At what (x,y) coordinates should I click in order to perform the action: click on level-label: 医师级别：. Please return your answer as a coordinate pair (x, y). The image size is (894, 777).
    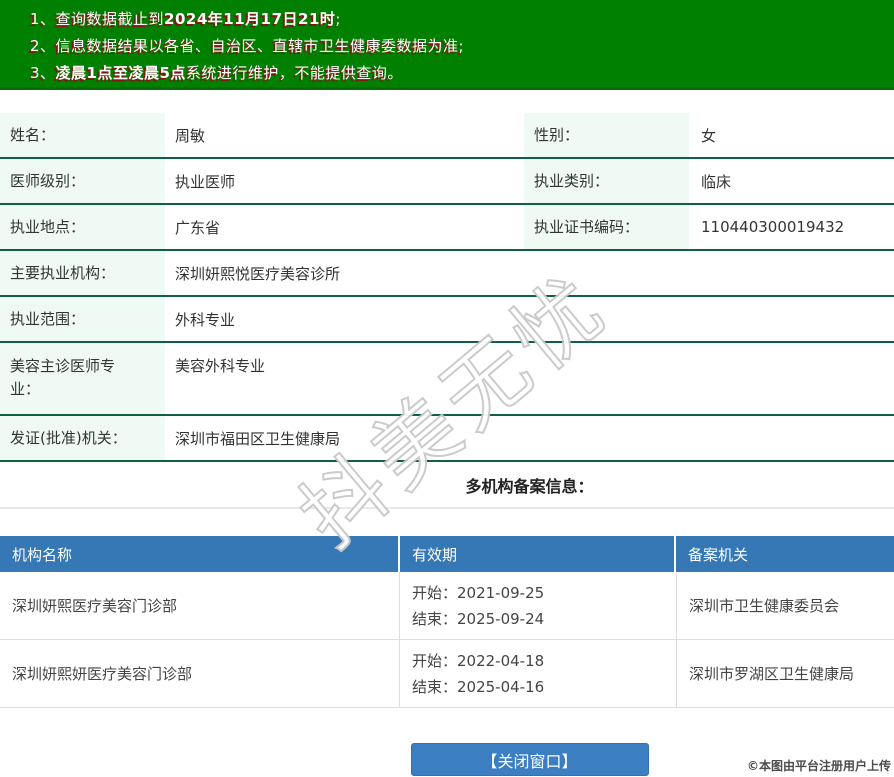
    Looking at the image, I should click on (48, 180).